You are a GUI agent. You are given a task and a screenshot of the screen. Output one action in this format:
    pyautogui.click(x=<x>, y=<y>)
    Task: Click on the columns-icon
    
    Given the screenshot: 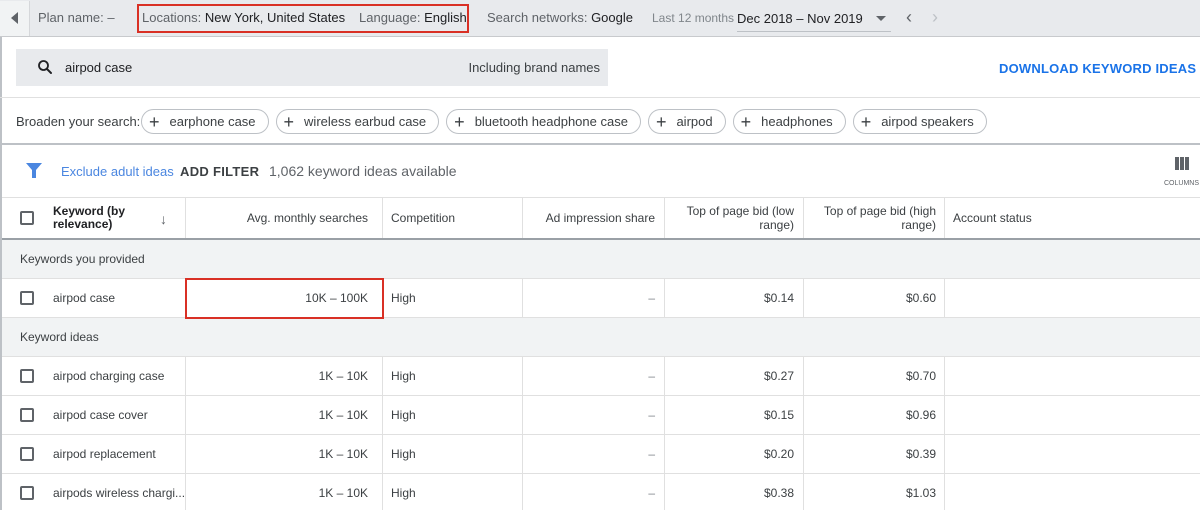 What is the action you would take?
    pyautogui.click(x=1182, y=163)
    